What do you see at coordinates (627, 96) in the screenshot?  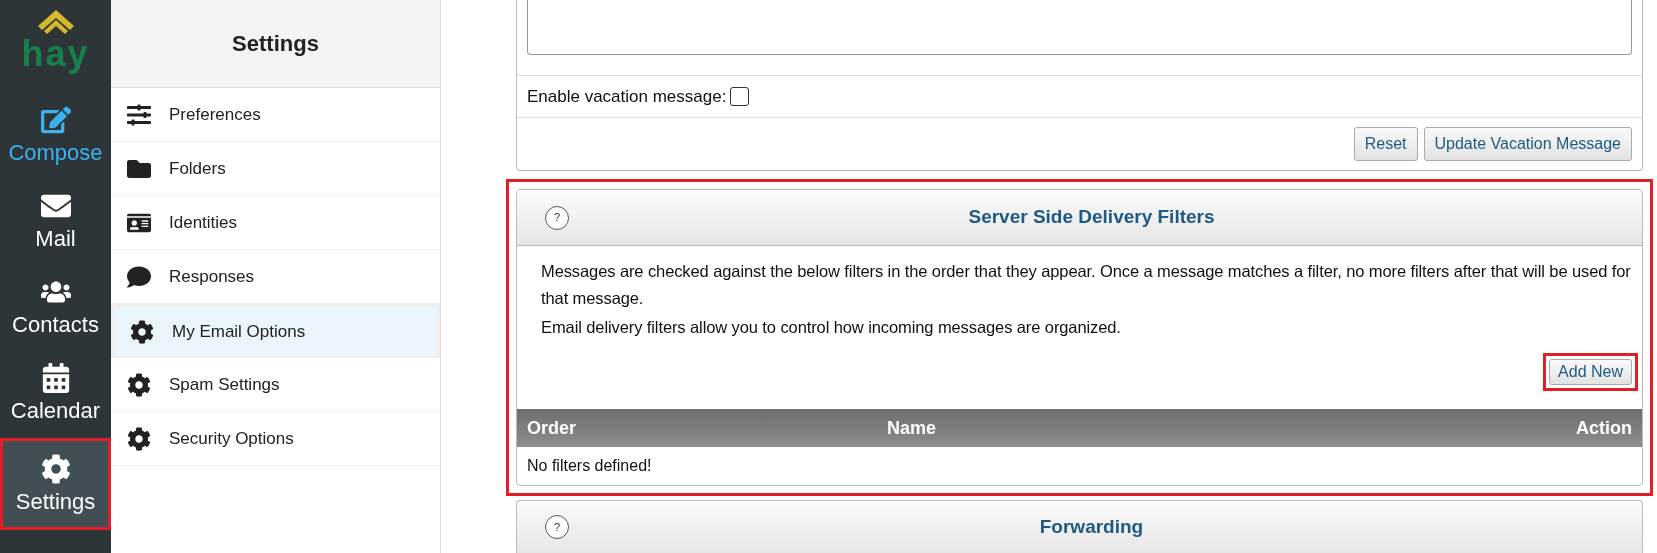 I see `checkbox-label: Enable vacation message:` at bounding box center [627, 96].